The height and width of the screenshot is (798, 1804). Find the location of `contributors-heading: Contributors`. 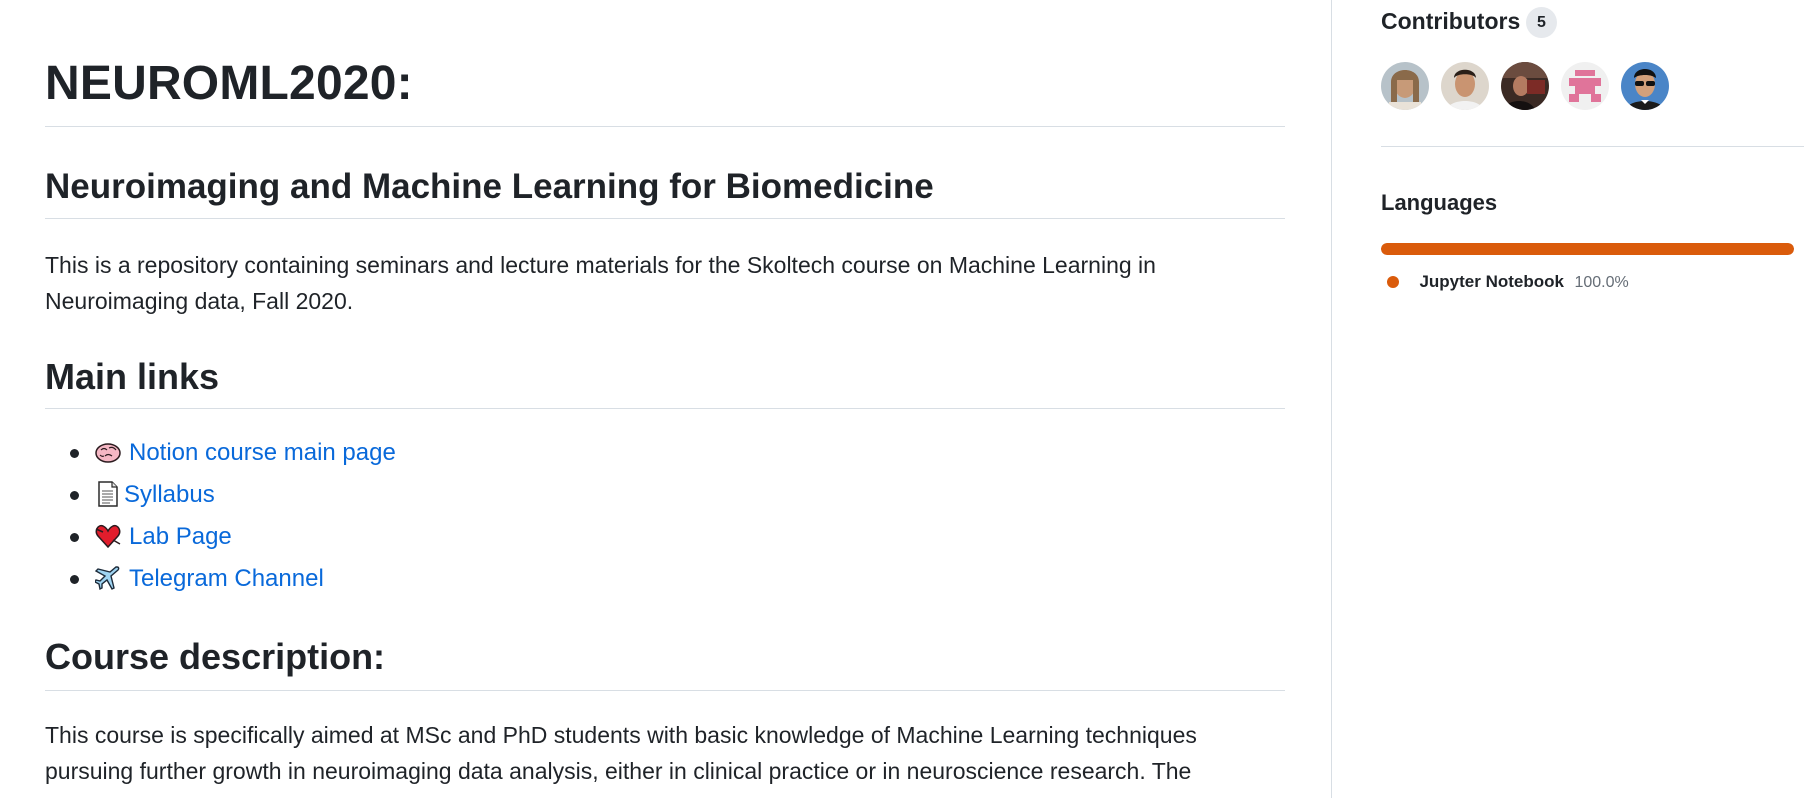

contributors-heading: Contributors is located at coordinates (1450, 21).